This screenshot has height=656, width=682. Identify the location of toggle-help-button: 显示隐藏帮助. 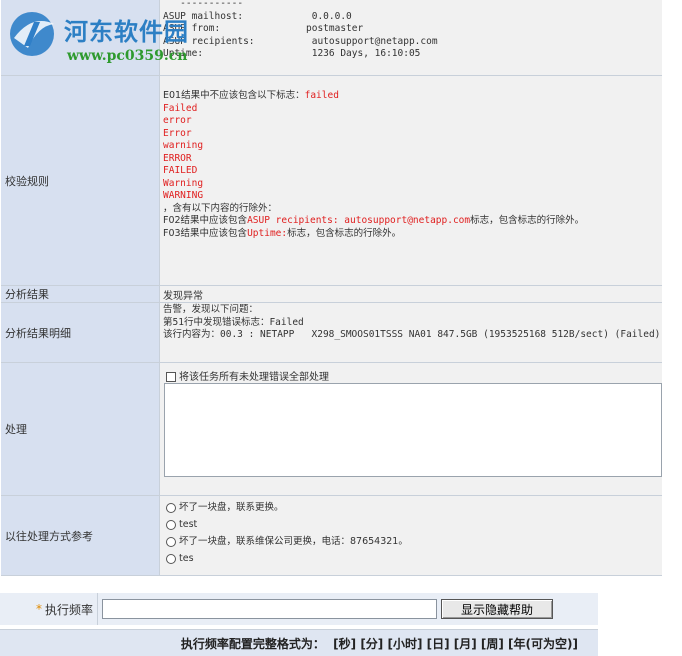
(497, 609).